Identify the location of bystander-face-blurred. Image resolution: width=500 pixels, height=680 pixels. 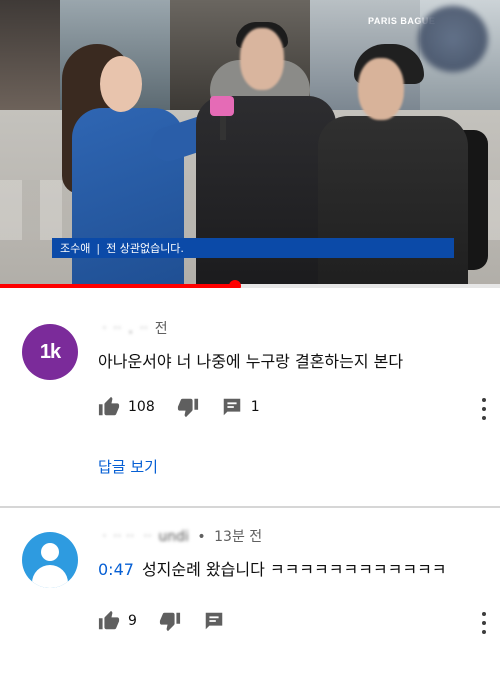
(381, 89).